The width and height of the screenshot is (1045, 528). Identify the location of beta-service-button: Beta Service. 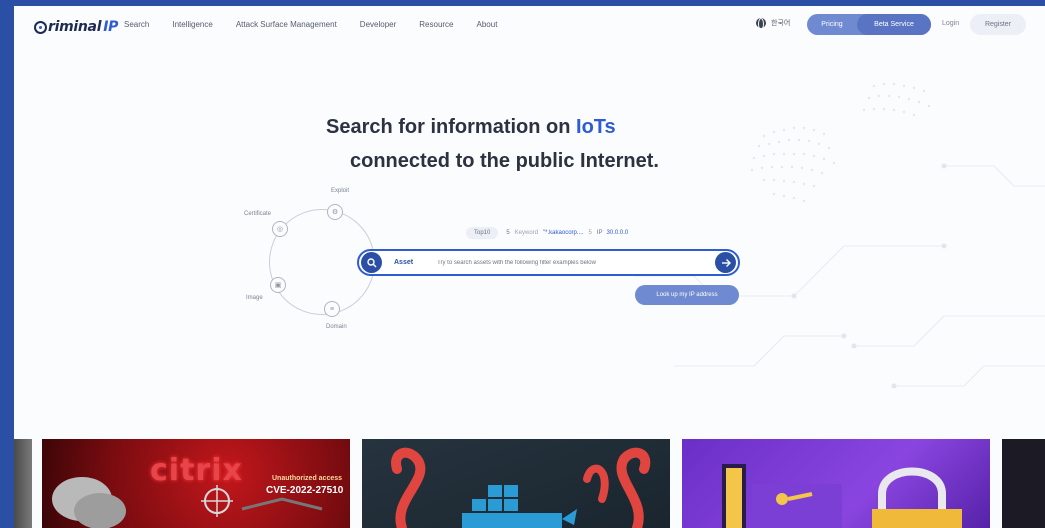
(894, 24).